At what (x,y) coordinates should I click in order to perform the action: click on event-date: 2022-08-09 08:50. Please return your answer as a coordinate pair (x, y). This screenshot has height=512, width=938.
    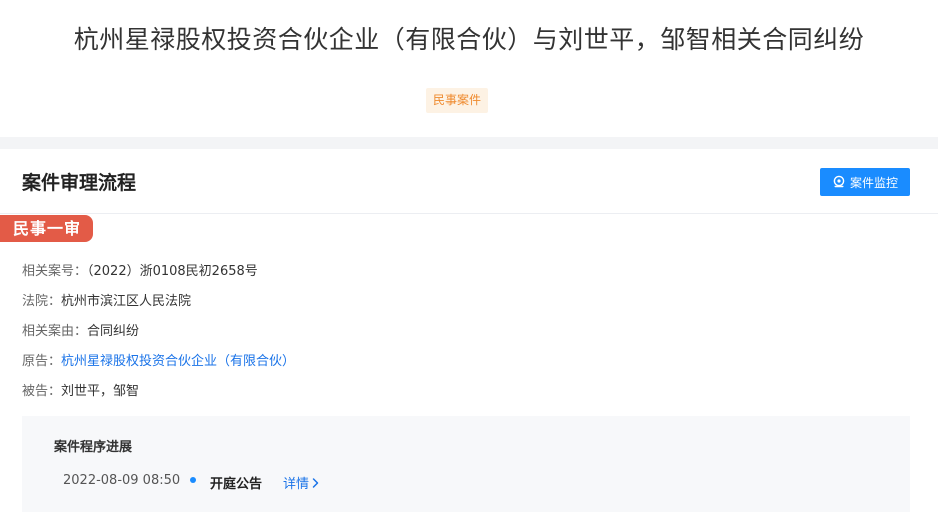
    Looking at the image, I should click on (122, 480).